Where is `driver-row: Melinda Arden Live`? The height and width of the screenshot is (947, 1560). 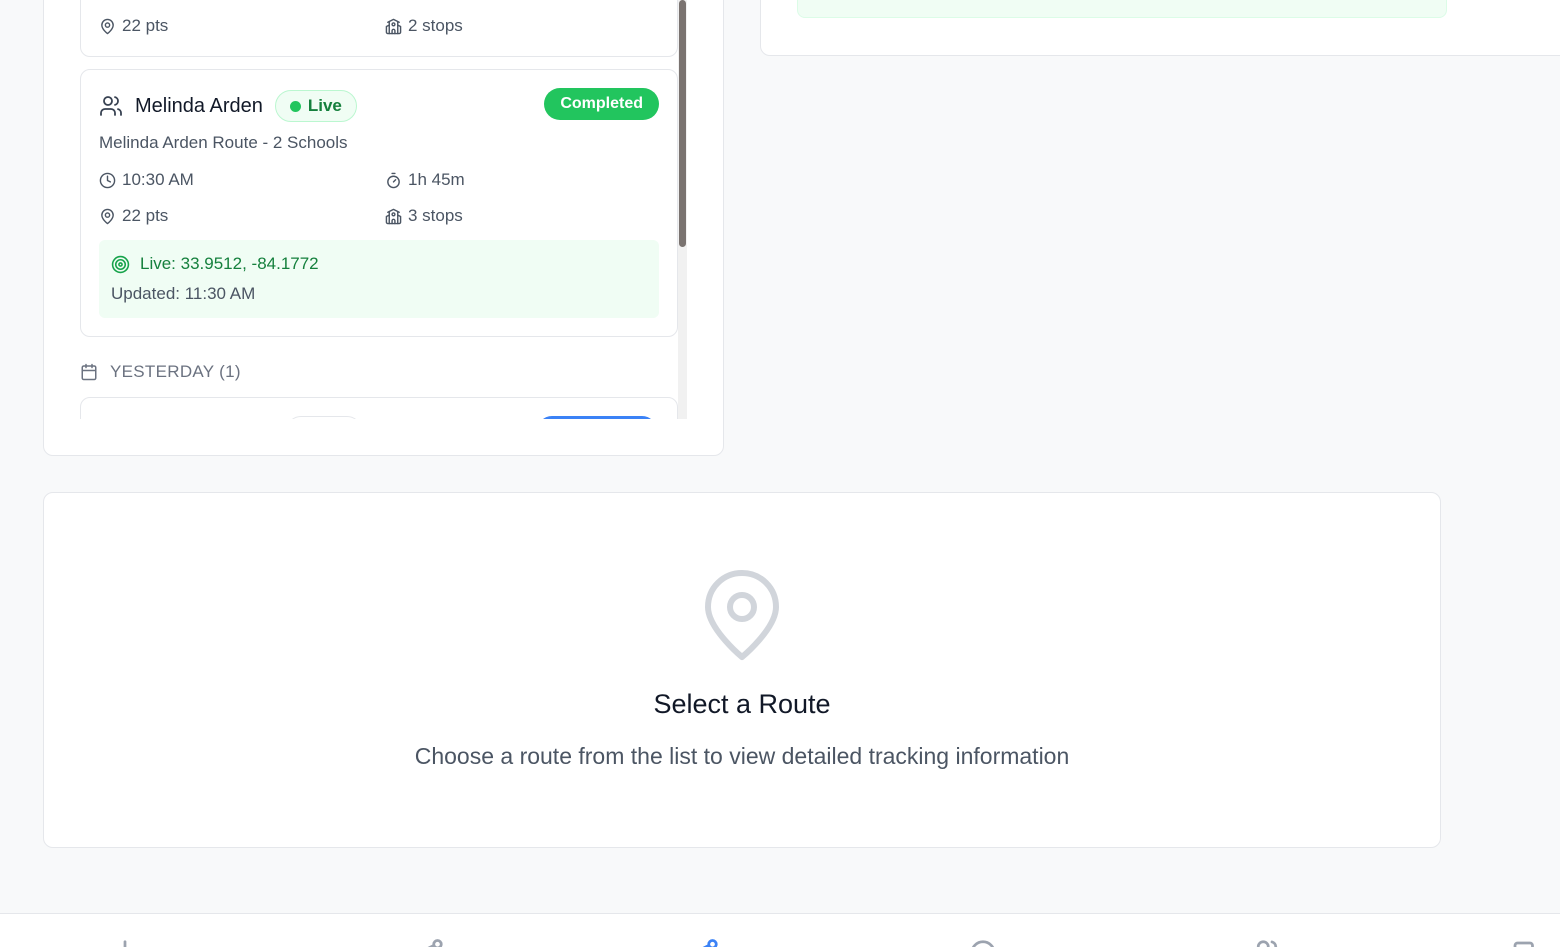 driver-row: Melinda Arden Live is located at coordinates (228, 106).